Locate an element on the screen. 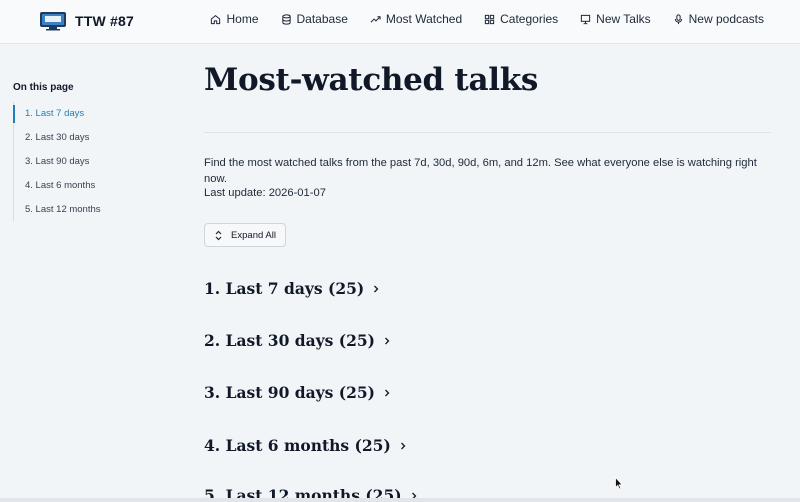 This screenshot has width=800, height=502. grid-icon is located at coordinates (489, 19).